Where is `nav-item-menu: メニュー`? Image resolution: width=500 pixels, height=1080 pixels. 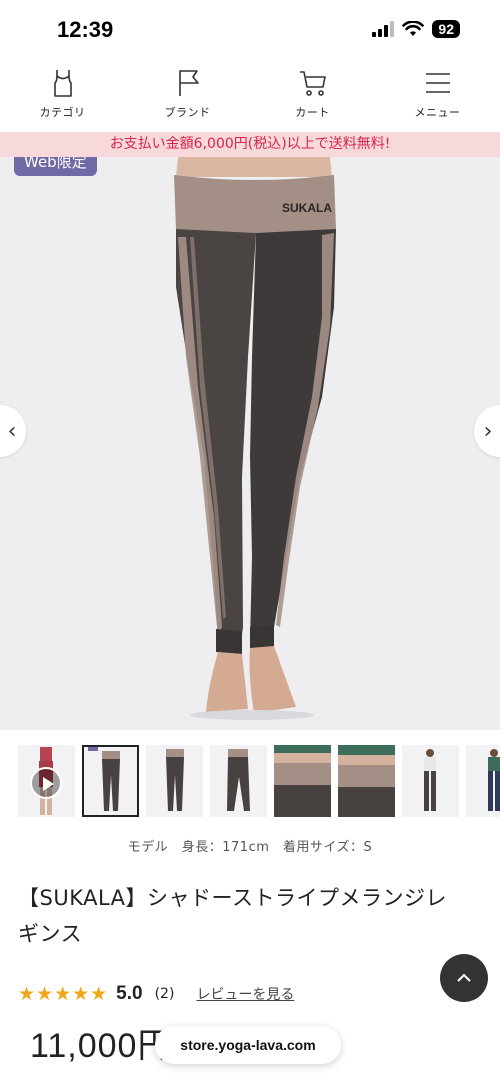
nav-item-menu: メニュー is located at coordinates (437, 97).